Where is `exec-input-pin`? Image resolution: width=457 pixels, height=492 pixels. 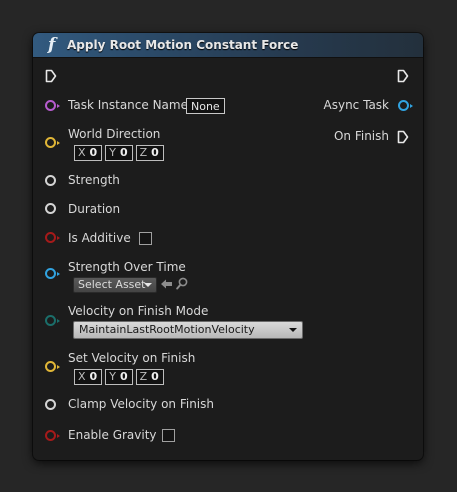
exec-input-pin is located at coordinates (51, 76).